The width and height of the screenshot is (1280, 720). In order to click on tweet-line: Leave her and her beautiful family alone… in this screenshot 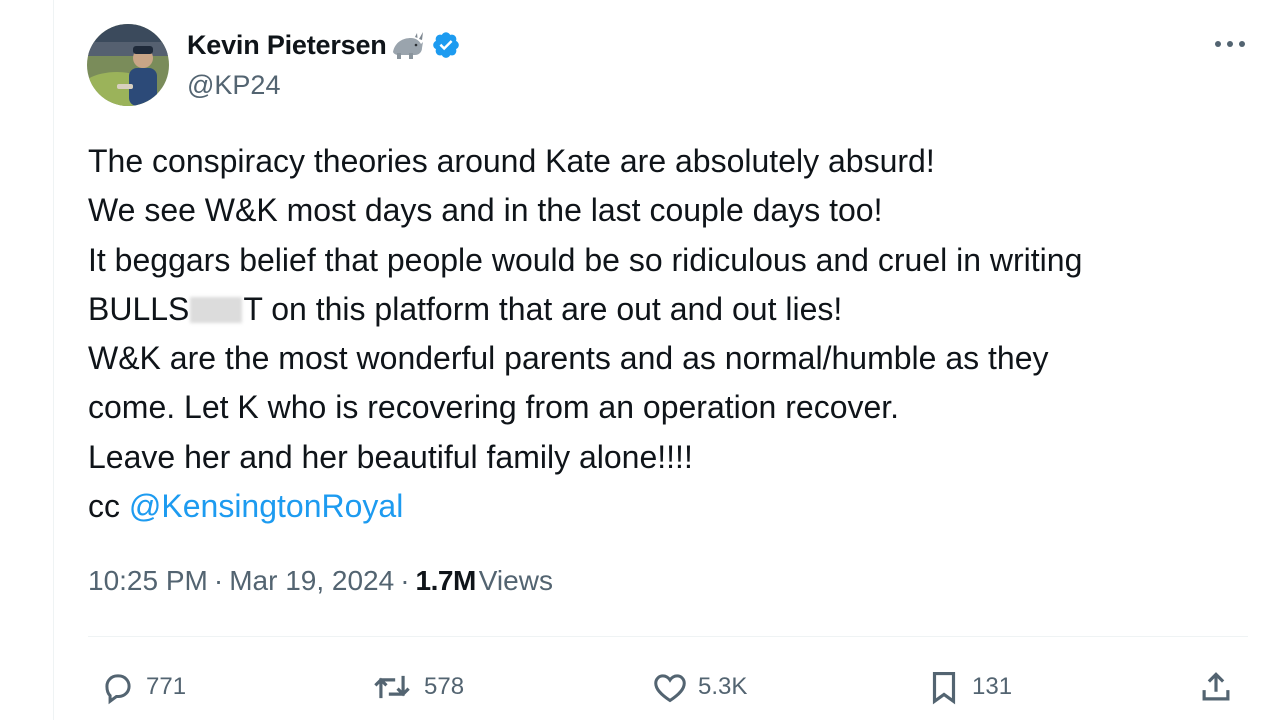, I will do `click(390, 456)`.